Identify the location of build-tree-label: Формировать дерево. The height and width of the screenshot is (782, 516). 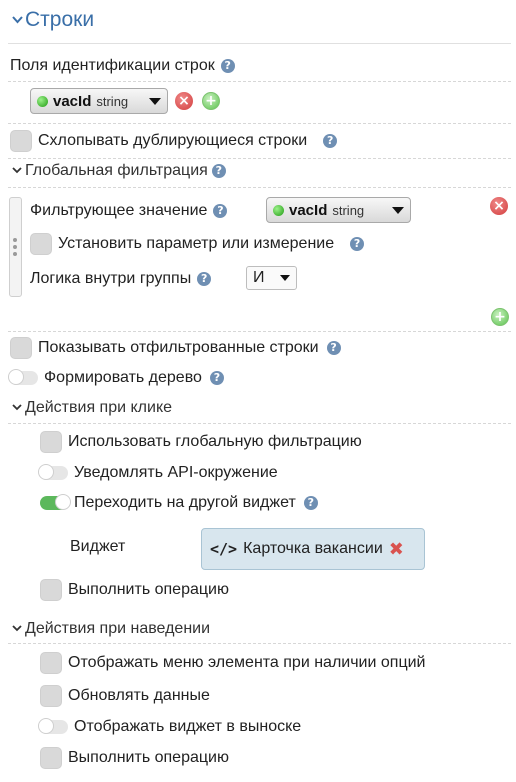
(123, 377).